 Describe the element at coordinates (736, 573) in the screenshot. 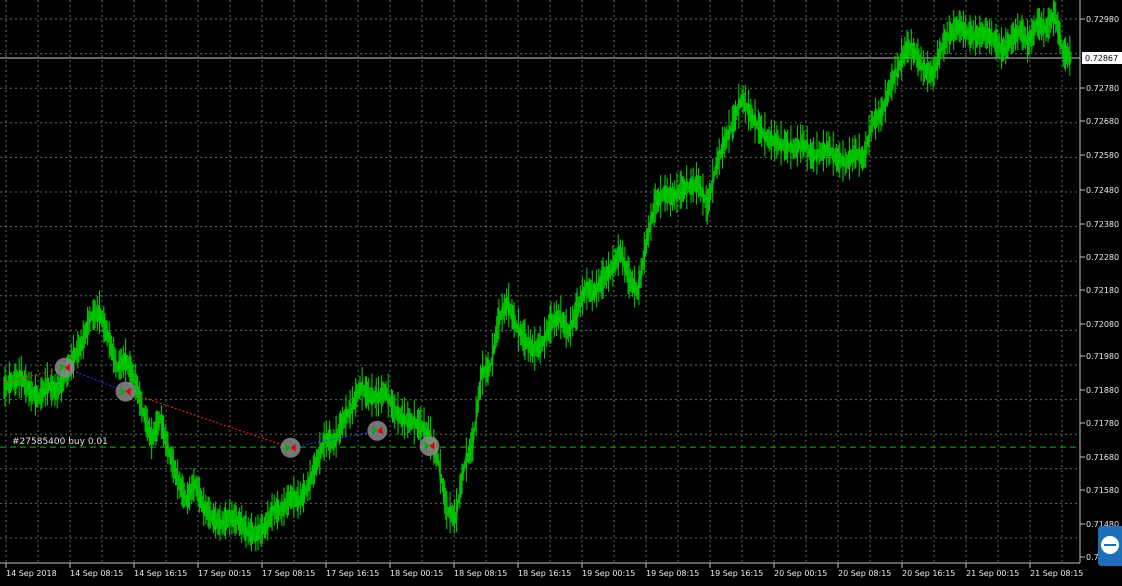

I see `x-tick-label: 19 Sep 16:15` at that location.